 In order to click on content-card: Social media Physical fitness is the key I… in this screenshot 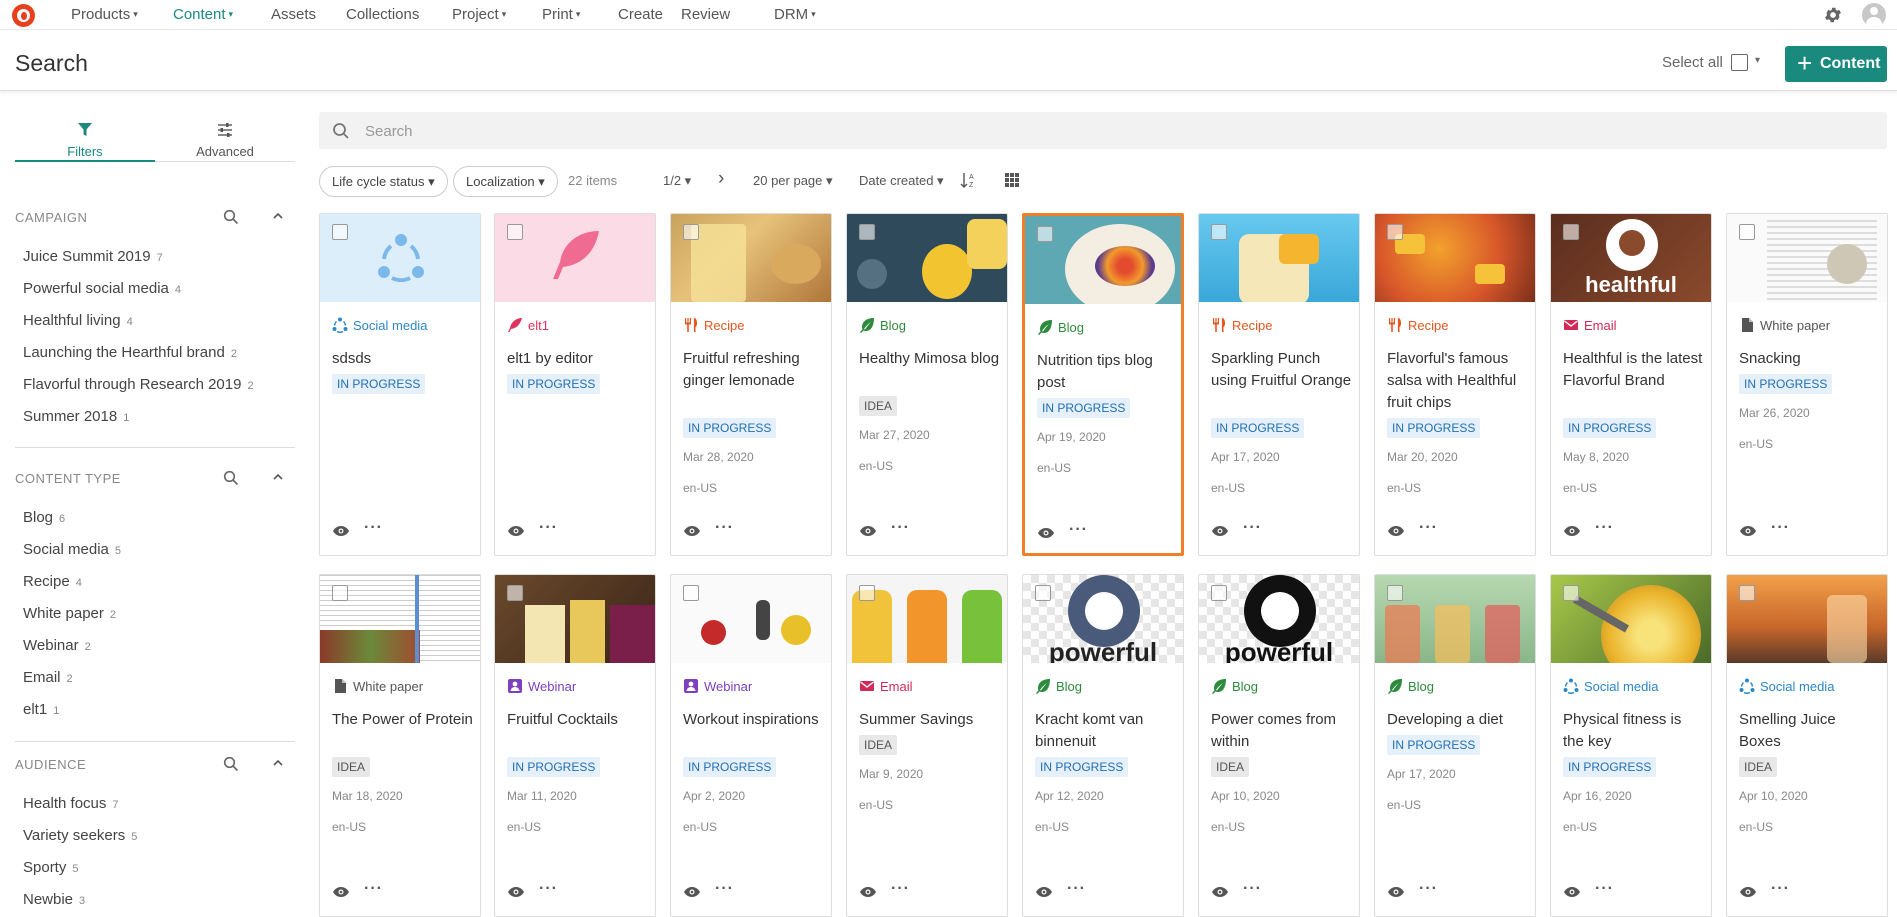, I will do `click(1631, 745)`.